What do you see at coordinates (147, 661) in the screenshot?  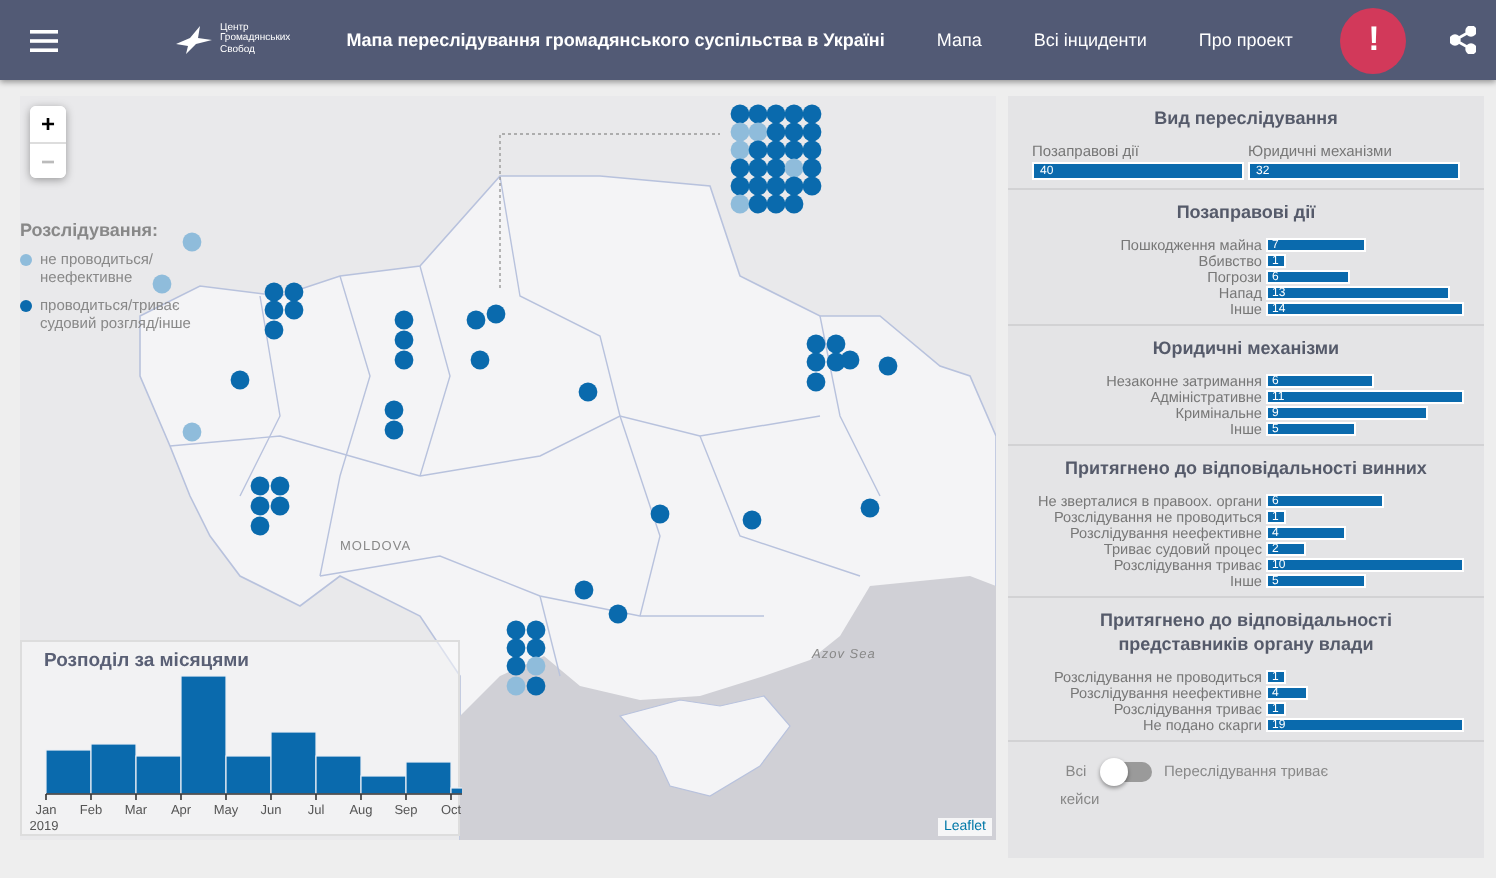 I see `chart-title: Розподіл за місяцями` at bounding box center [147, 661].